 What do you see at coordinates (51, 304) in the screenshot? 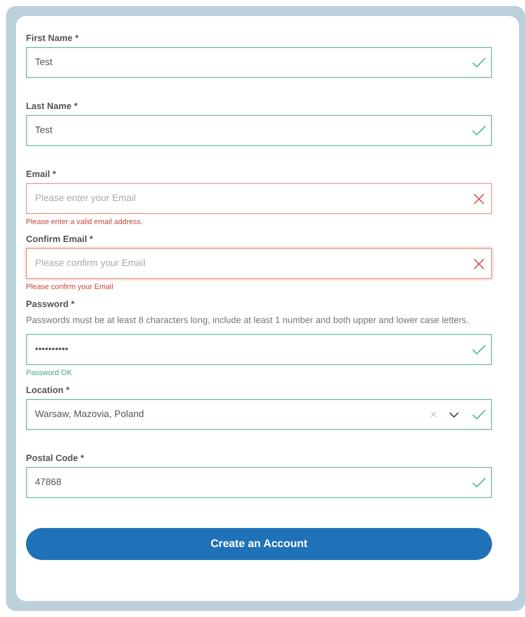
I see `field-label: Password *` at bounding box center [51, 304].